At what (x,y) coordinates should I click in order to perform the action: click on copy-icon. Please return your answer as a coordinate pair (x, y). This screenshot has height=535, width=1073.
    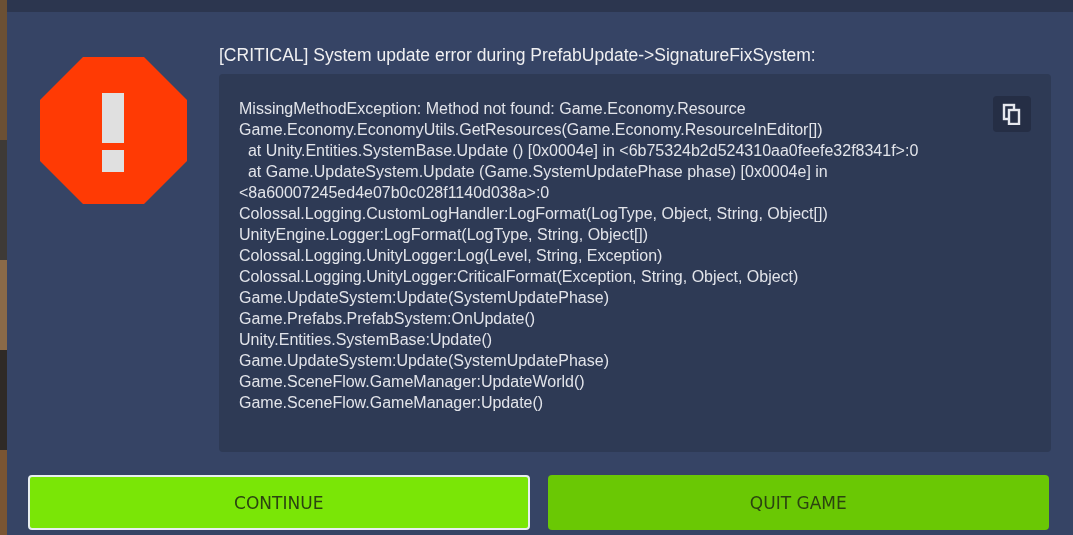
    Looking at the image, I should click on (1012, 114).